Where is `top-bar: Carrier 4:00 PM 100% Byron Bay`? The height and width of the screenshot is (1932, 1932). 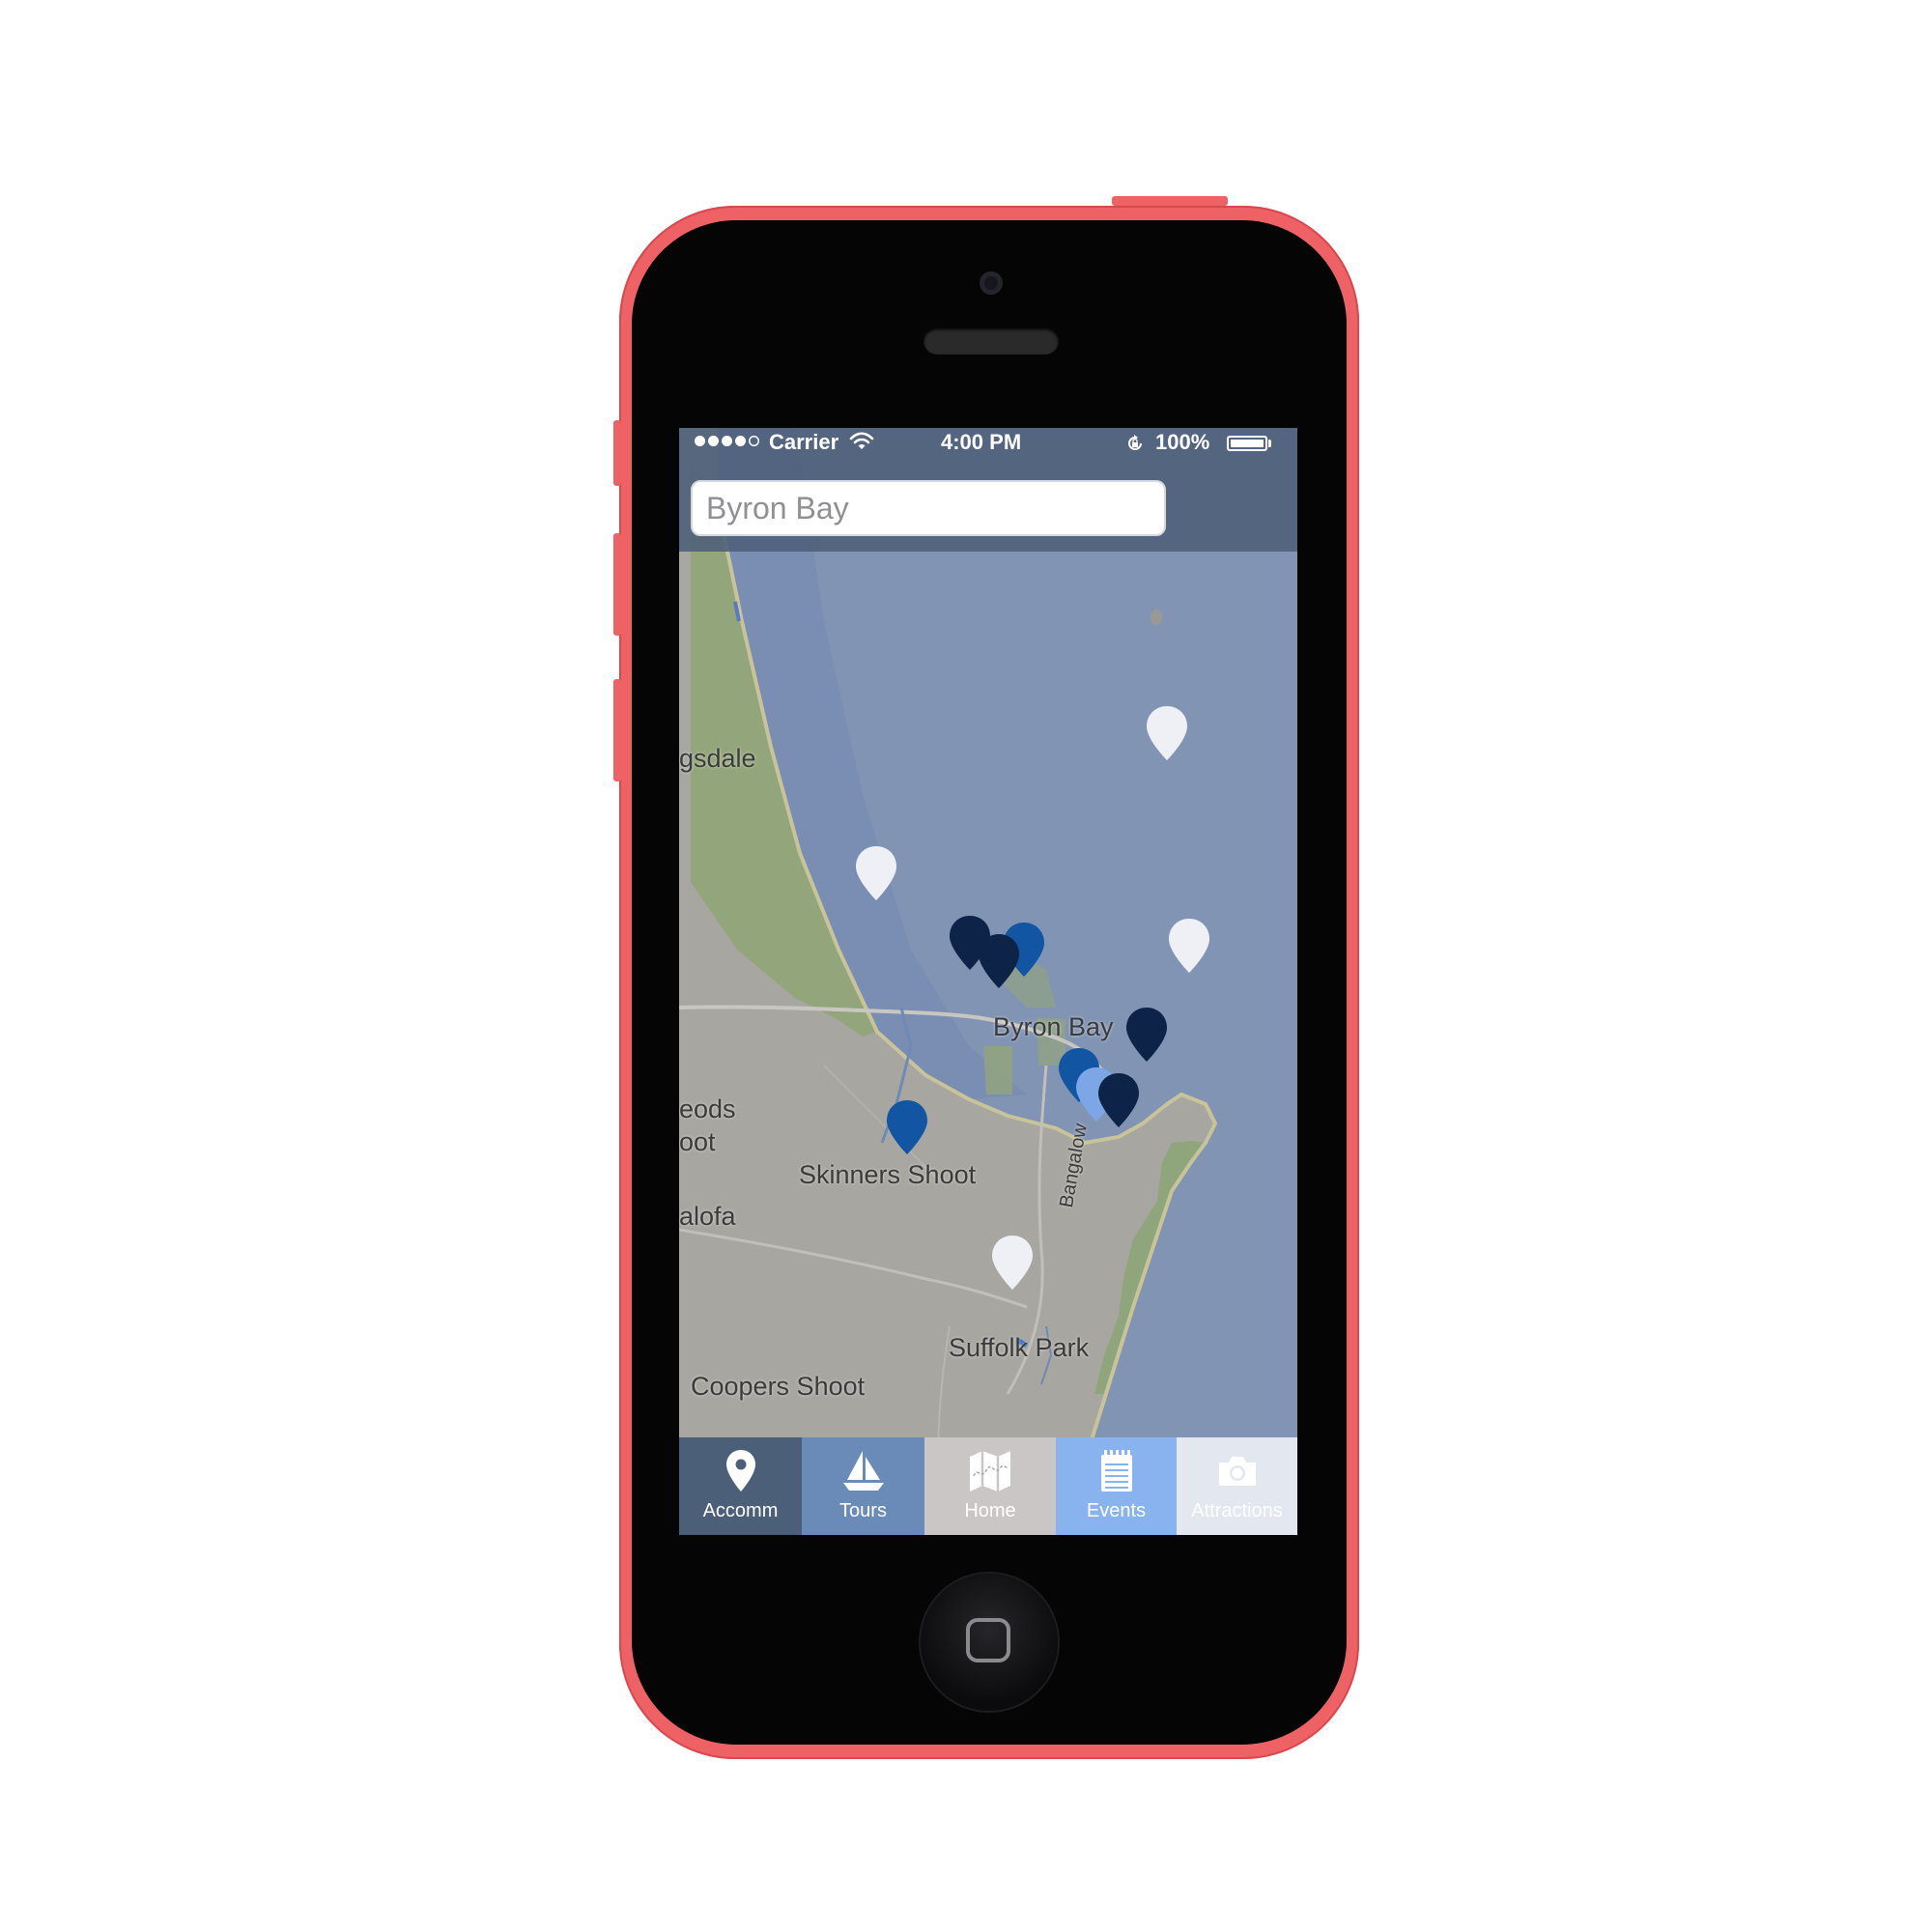 top-bar: Carrier 4:00 PM 100% Byron Bay is located at coordinates (988, 490).